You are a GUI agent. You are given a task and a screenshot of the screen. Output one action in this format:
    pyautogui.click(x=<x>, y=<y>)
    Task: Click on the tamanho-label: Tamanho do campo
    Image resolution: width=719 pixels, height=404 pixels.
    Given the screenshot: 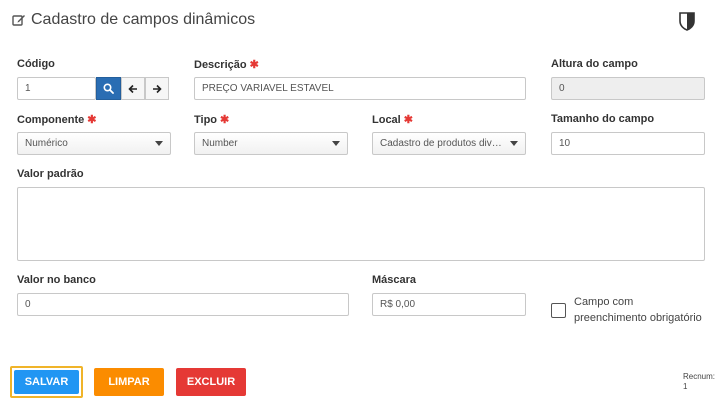 What is the action you would take?
    pyautogui.click(x=603, y=119)
    